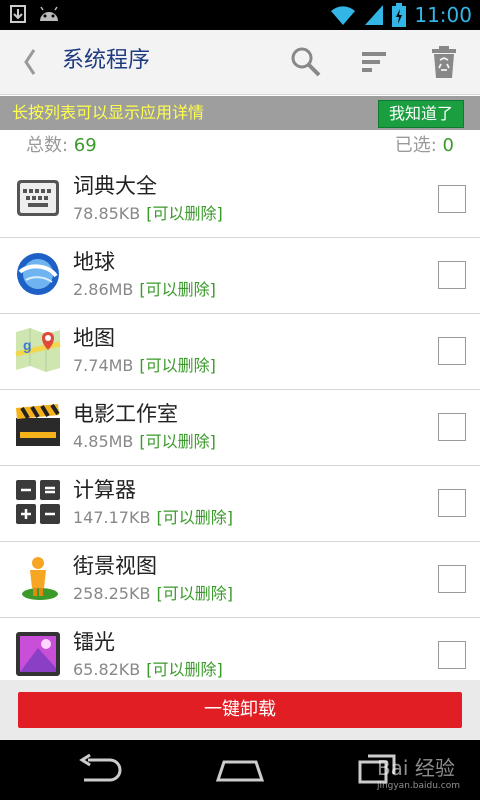  What do you see at coordinates (240, 62) in the screenshot?
I see `action-bar: 系统程序` at bounding box center [240, 62].